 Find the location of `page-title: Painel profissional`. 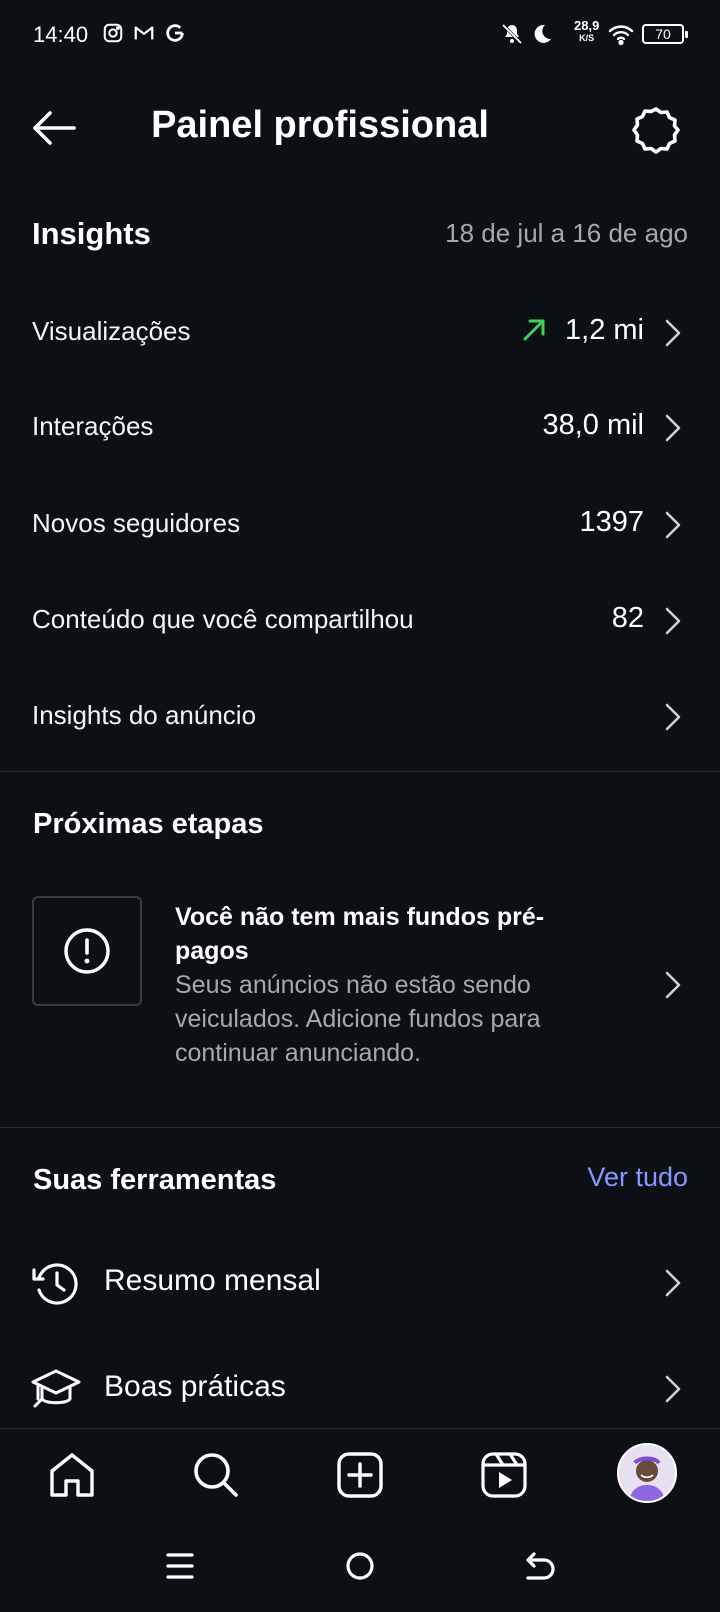

page-title: Painel profissional is located at coordinates (320, 125).